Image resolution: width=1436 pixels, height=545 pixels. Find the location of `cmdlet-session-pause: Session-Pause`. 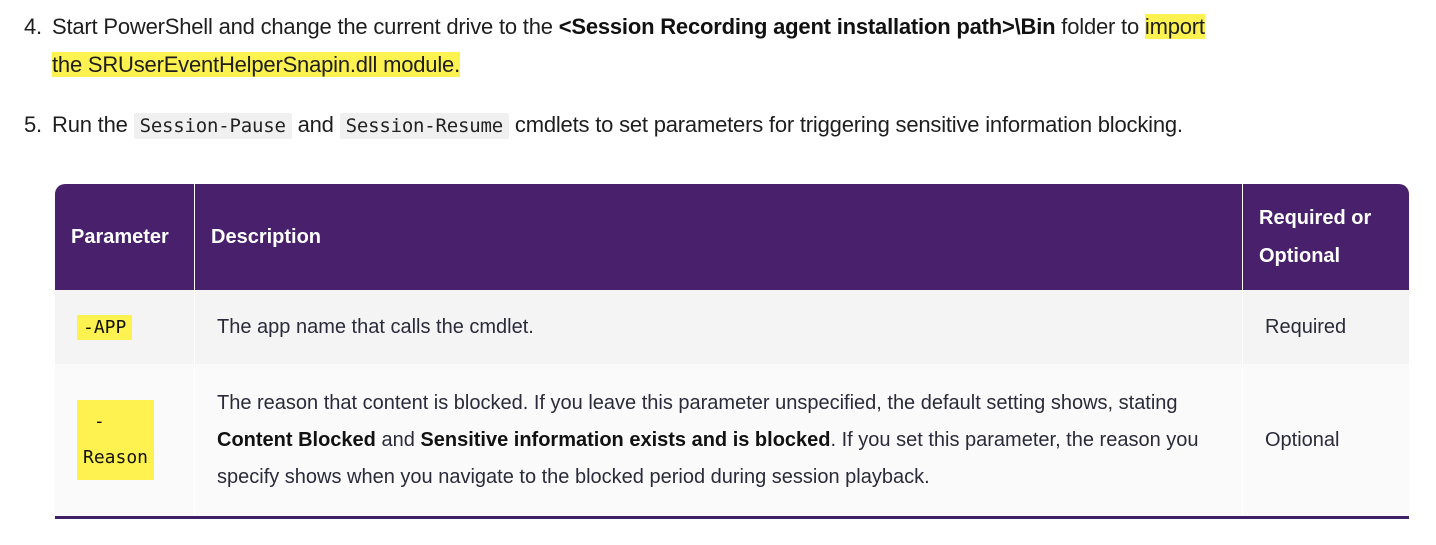

cmdlet-session-pause: Session-Pause is located at coordinates (212, 126).